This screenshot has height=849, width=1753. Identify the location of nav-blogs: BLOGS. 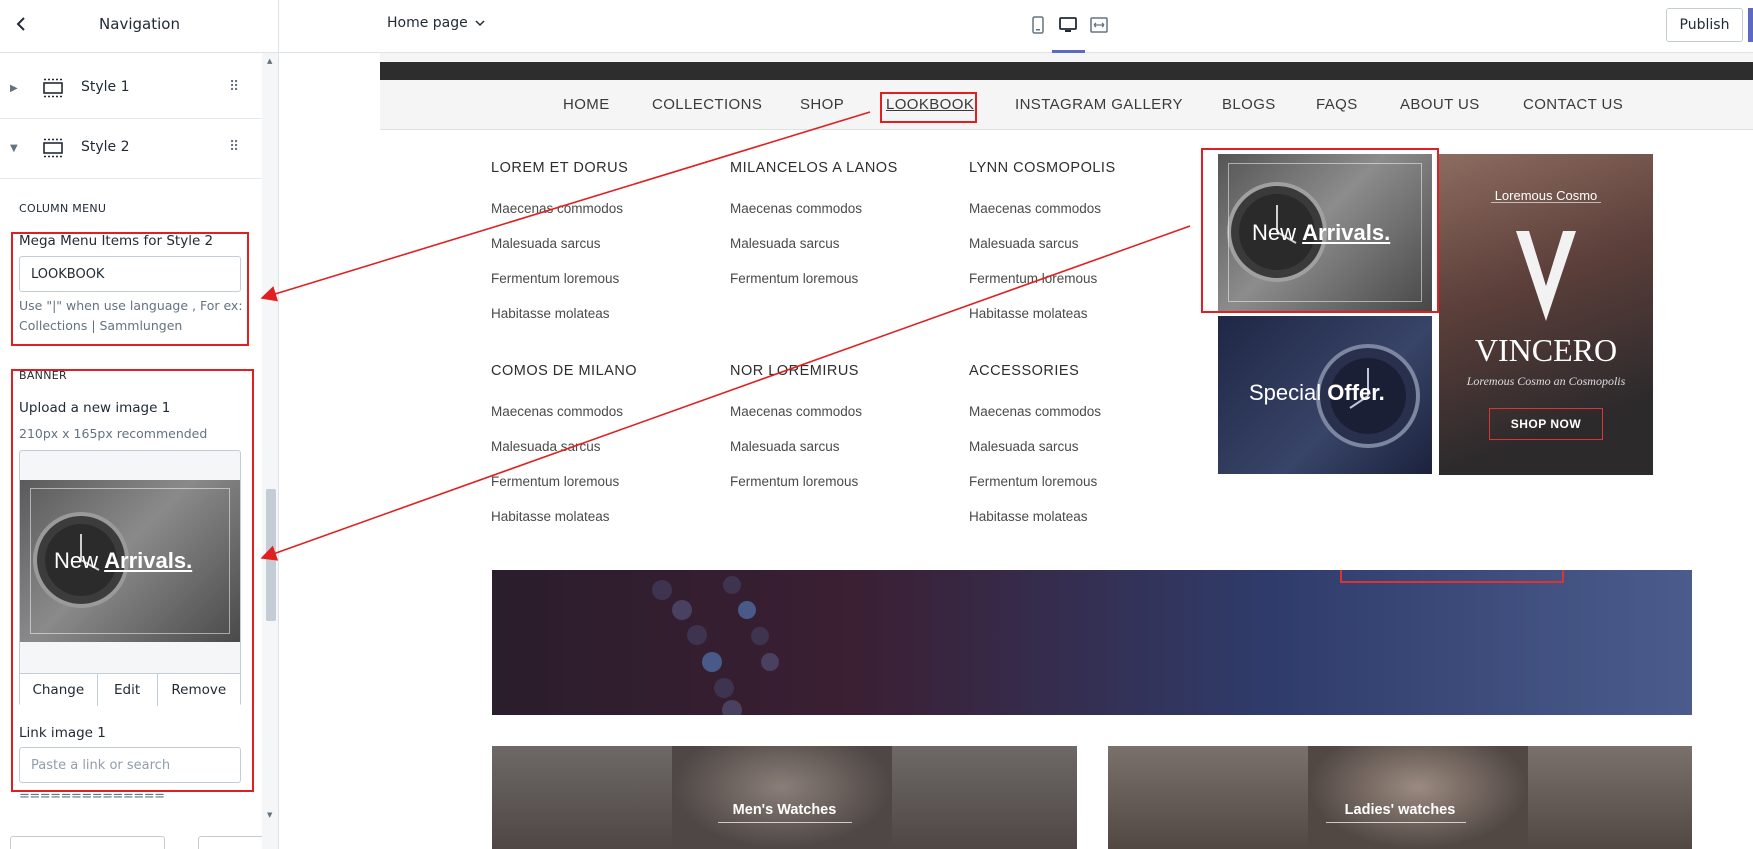
(1249, 104).